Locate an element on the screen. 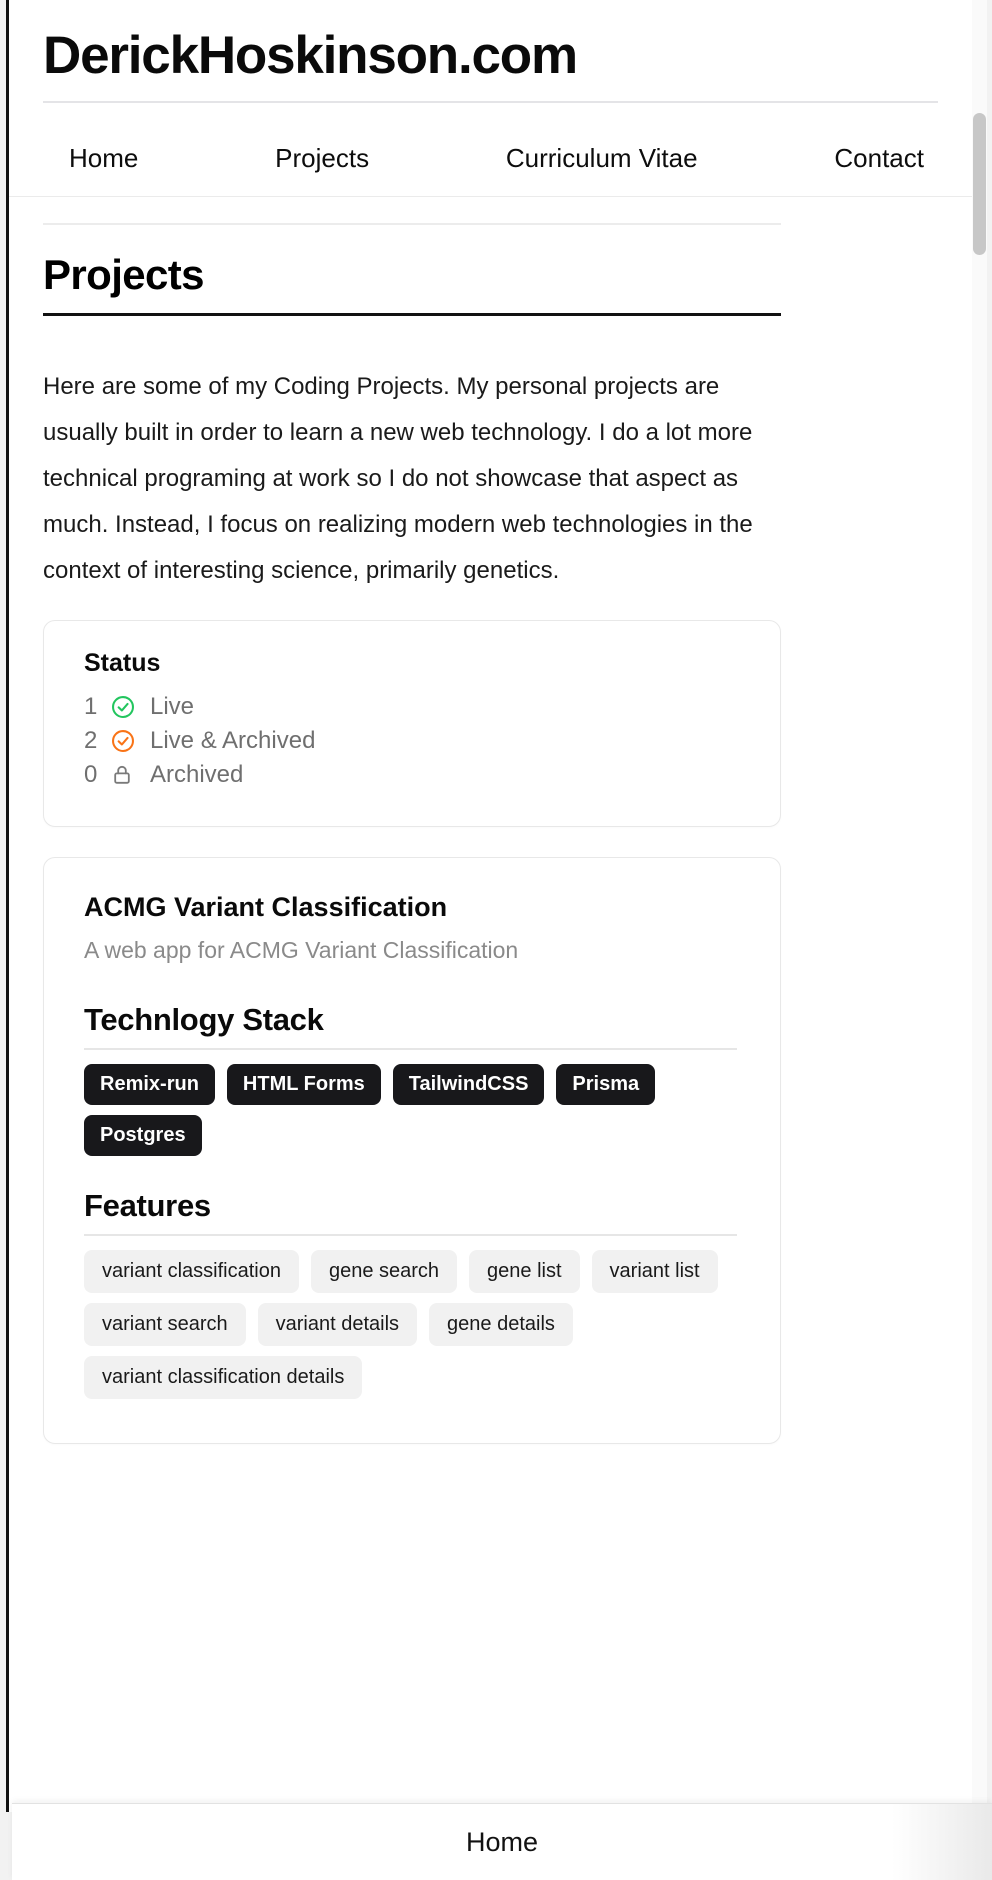  status-list: 1 Live 2 Live & Archived 0 Archived is located at coordinates (412, 741).